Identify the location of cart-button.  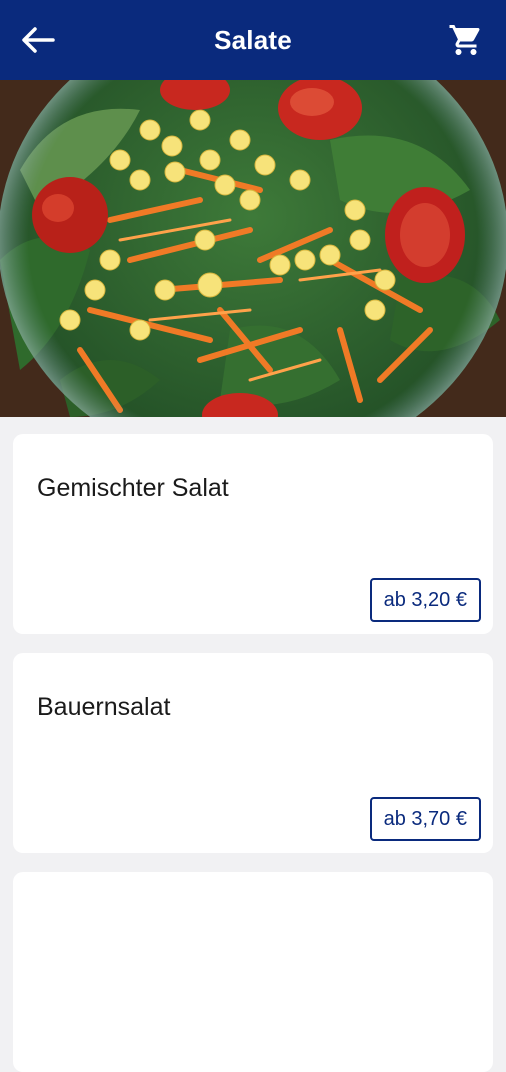
(466, 40).